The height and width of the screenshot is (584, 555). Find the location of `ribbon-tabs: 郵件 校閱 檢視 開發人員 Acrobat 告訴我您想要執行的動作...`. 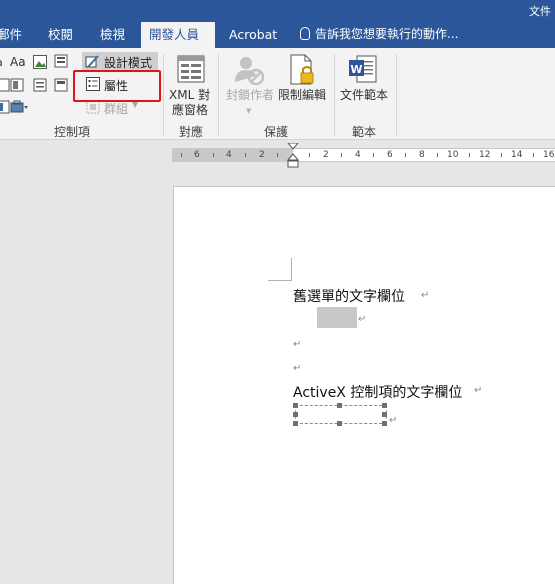

ribbon-tabs: 郵件 校閱 檢視 開發人員 Acrobat 告訴我您想要執行的動作... is located at coordinates (277, 35).